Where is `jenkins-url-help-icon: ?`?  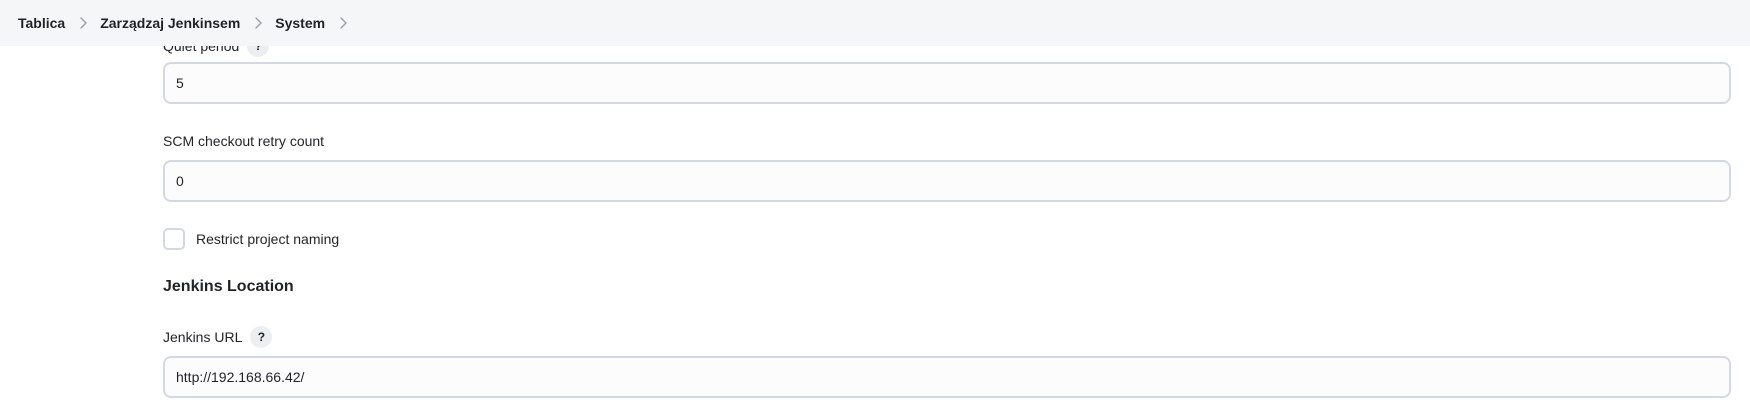
jenkins-url-help-icon: ? is located at coordinates (261, 337).